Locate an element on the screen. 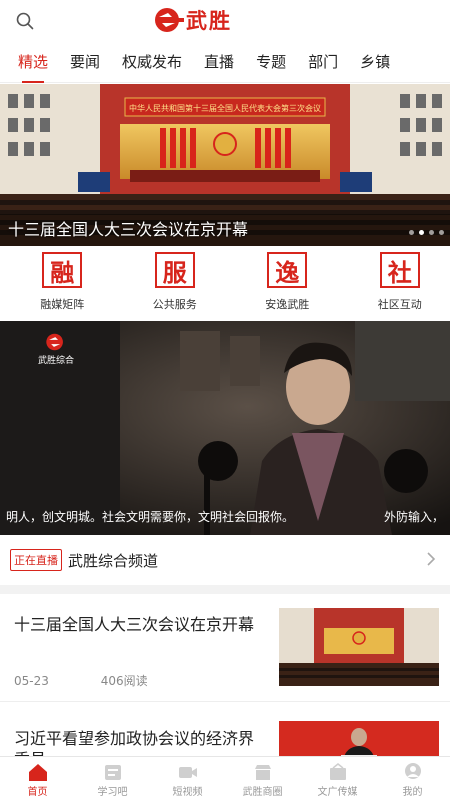  tab-official: 权威发布 is located at coordinates (152, 62).